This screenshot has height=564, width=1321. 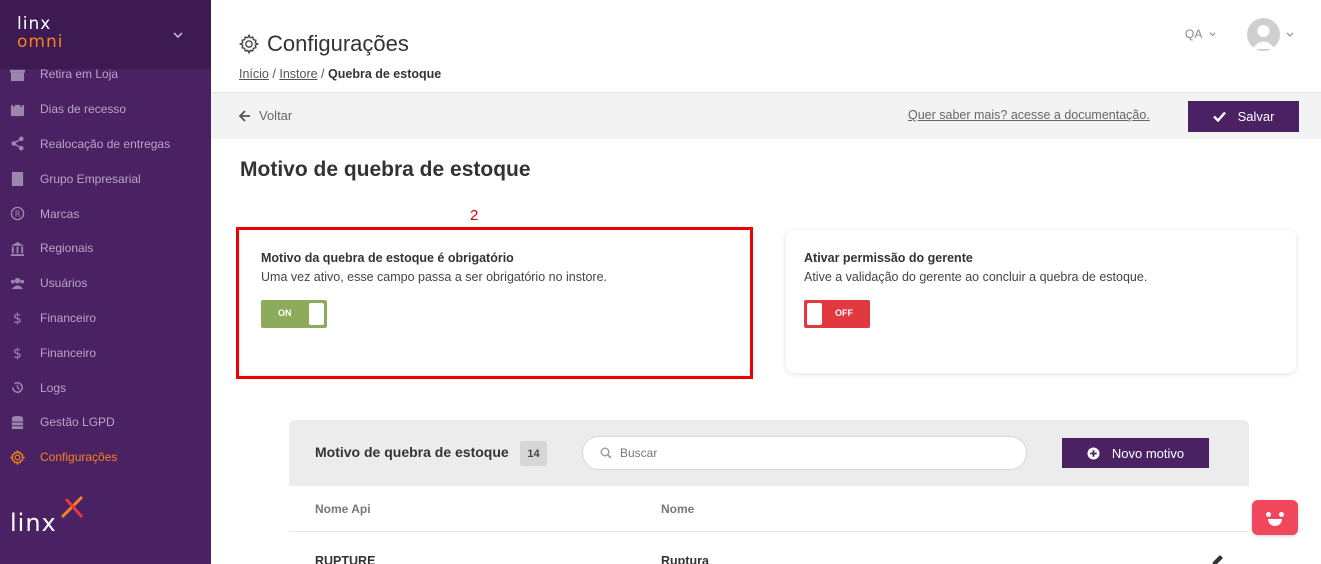 I want to click on card-title: Ativar permissão do gerente, so click(x=888, y=258).